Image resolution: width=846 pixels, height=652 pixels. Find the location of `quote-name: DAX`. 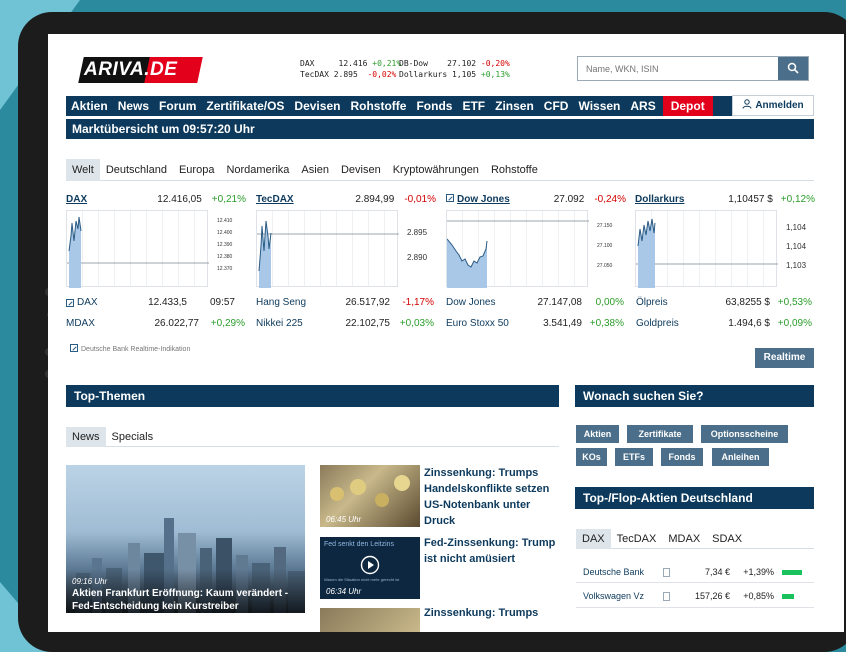

quote-name: DAX is located at coordinates (107, 302).